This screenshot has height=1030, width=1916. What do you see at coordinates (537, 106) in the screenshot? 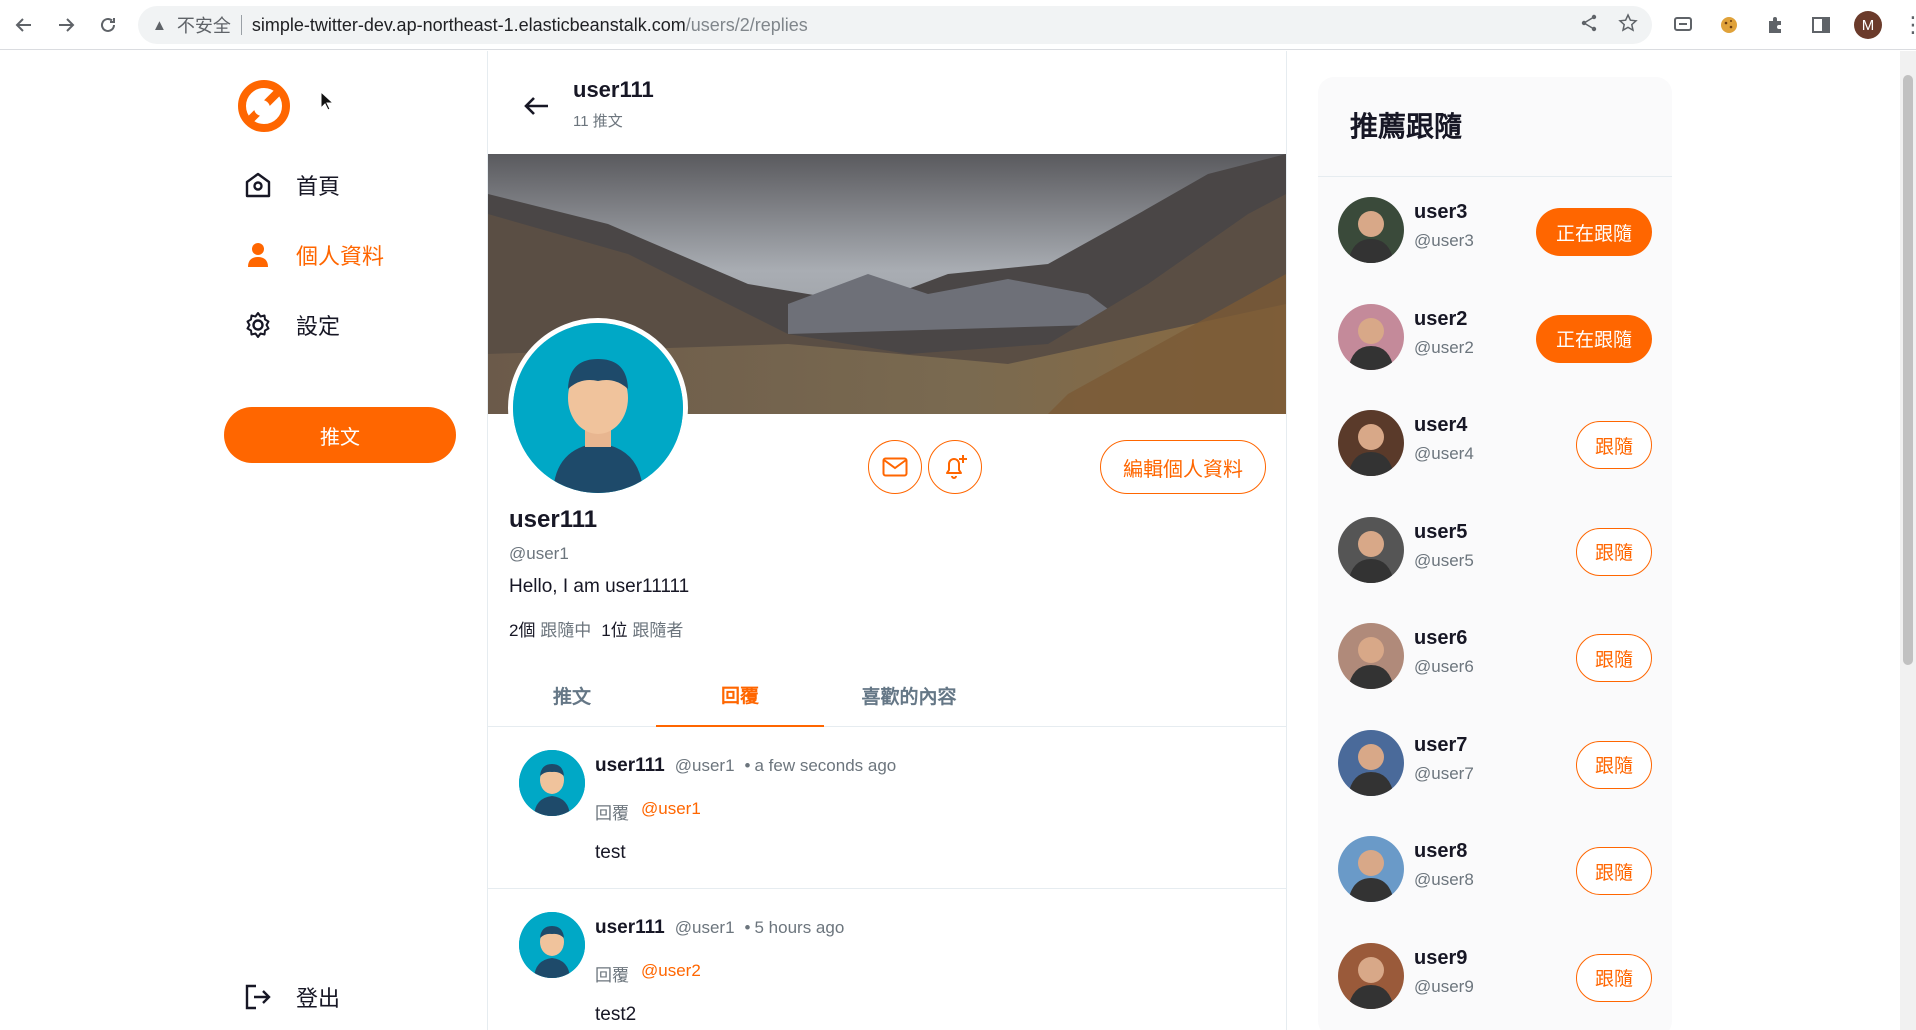
I see `back-arrow-icon` at bounding box center [537, 106].